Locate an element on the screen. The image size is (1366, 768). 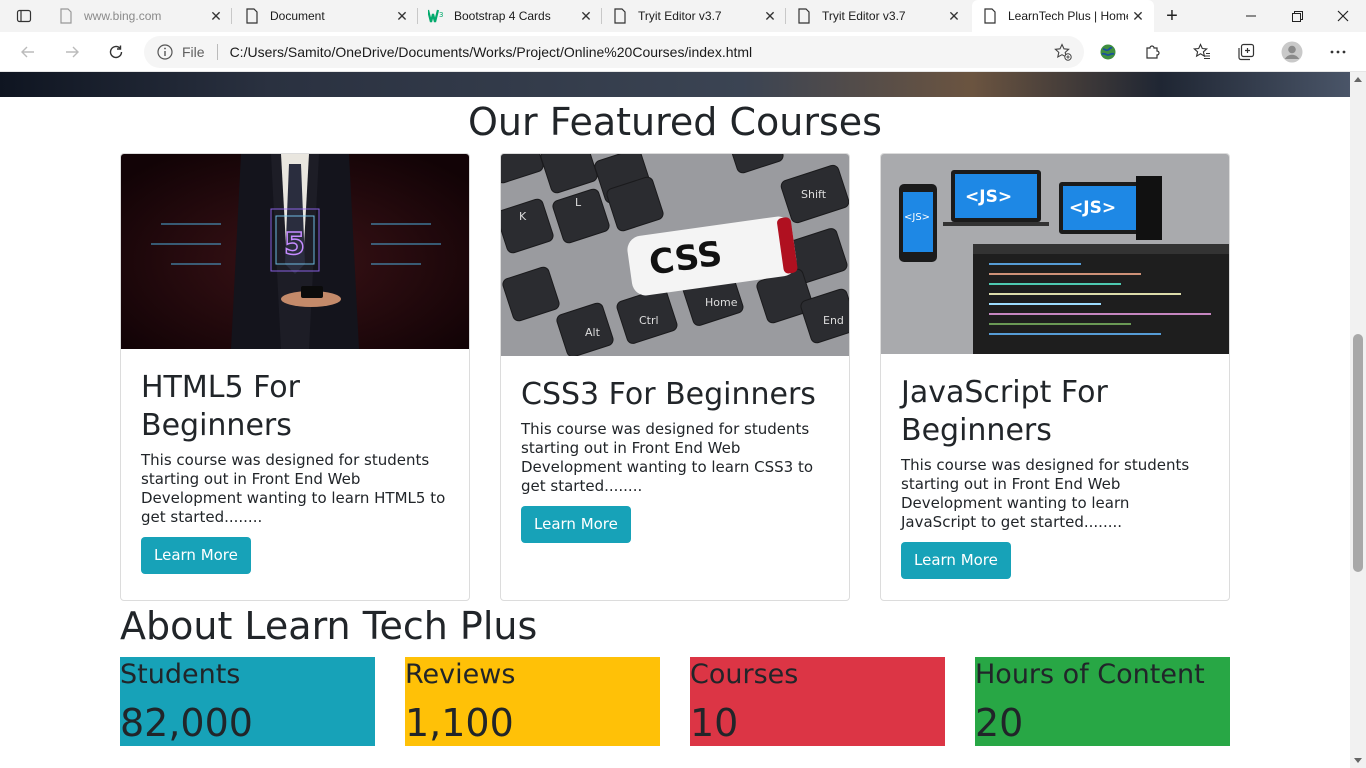
restore-button is located at coordinates (1297, 16).